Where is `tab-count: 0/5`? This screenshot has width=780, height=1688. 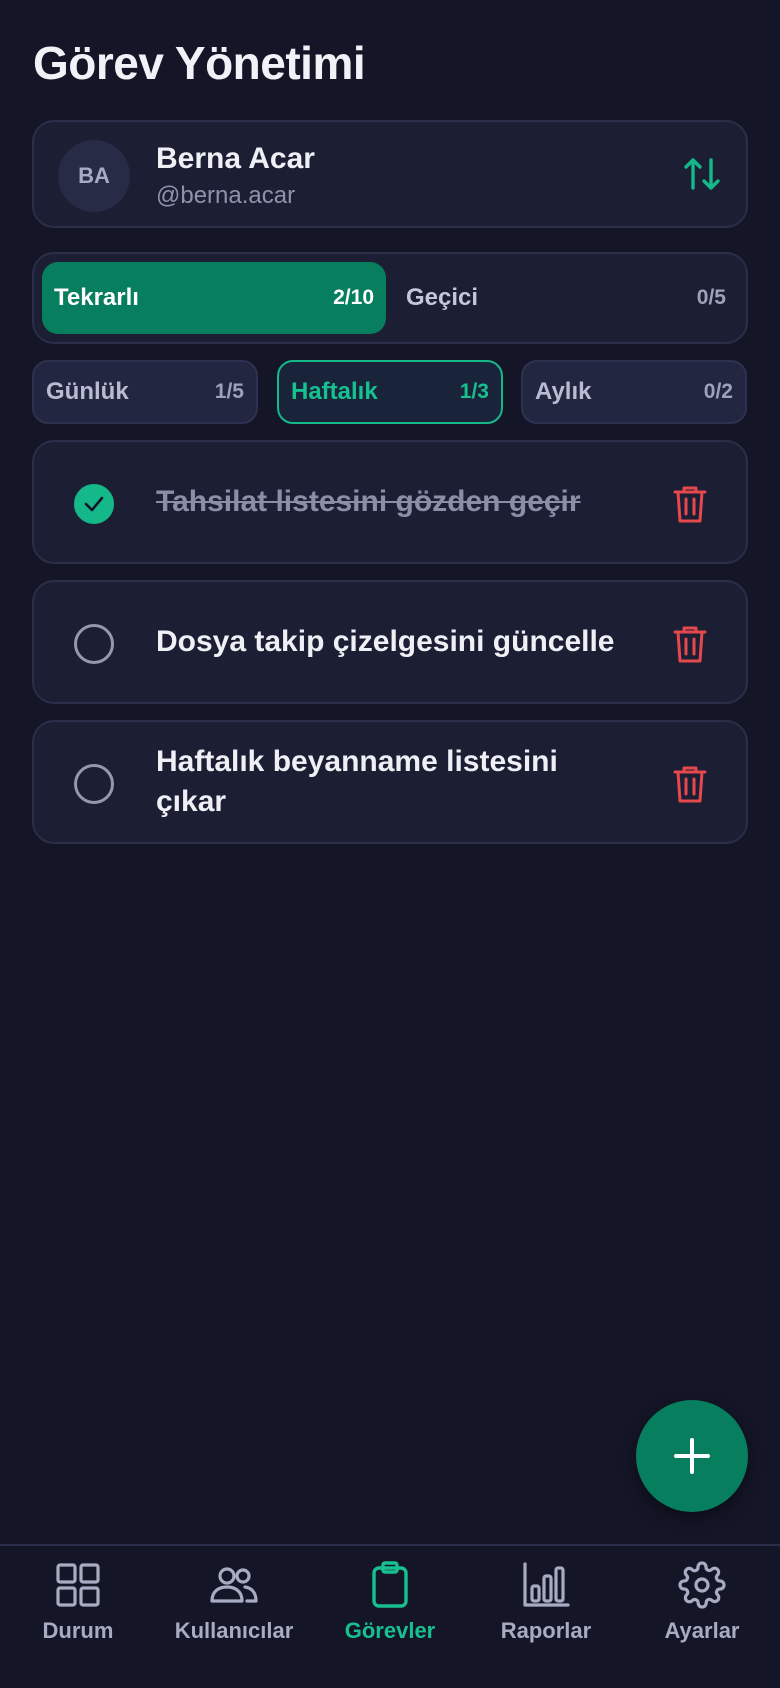
tab-count: 0/5 is located at coordinates (711, 297).